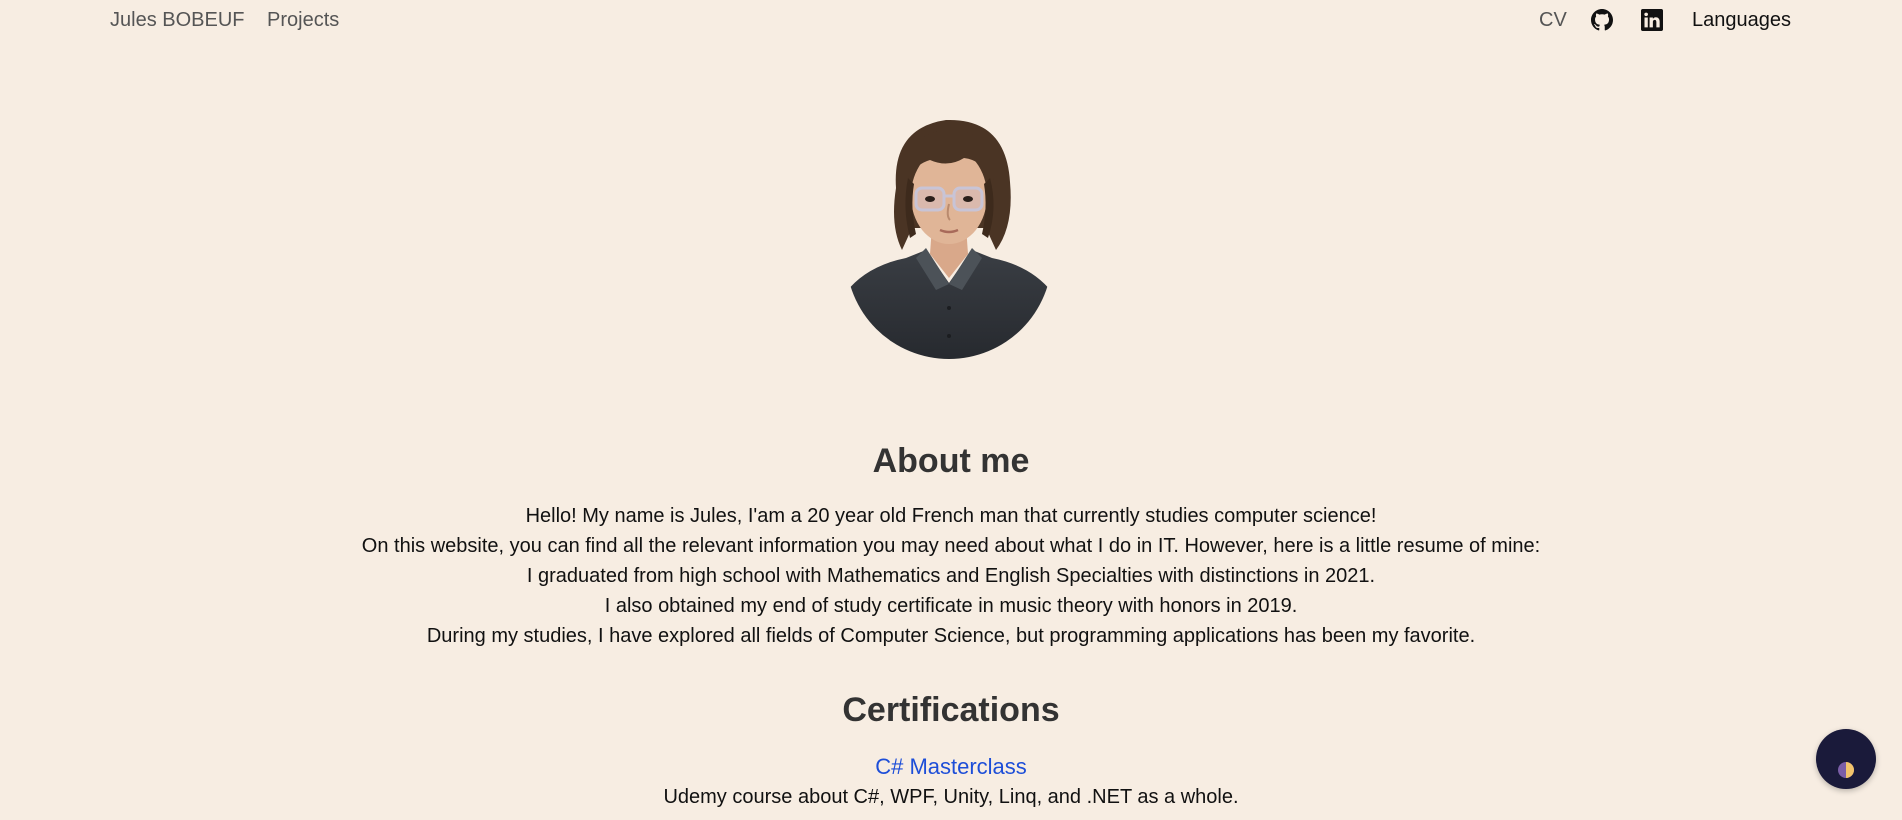 Image resolution: width=1902 pixels, height=820 pixels. I want to click on about-heading: About me, so click(951, 461).